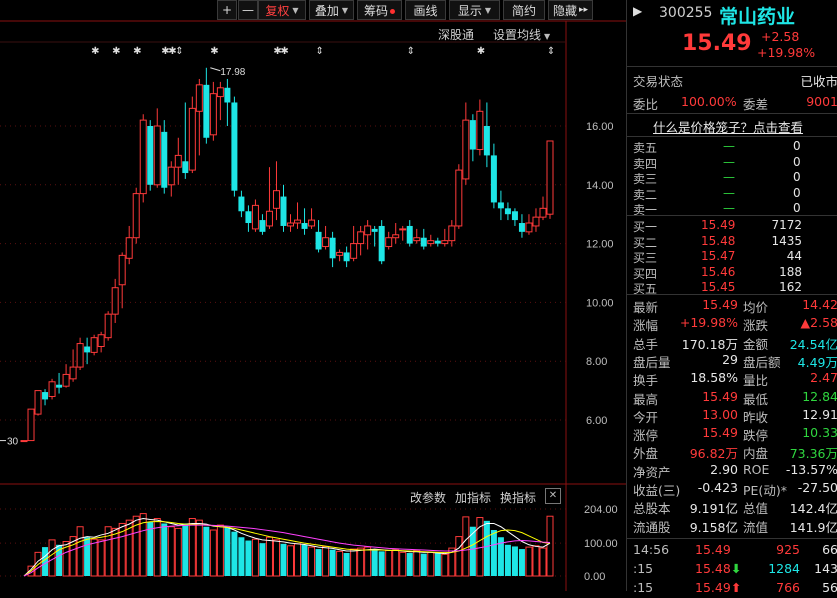 The image size is (837, 598). What do you see at coordinates (392, 11) in the screenshot?
I see `notification-dot-icon` at bounding box center [392, 11].